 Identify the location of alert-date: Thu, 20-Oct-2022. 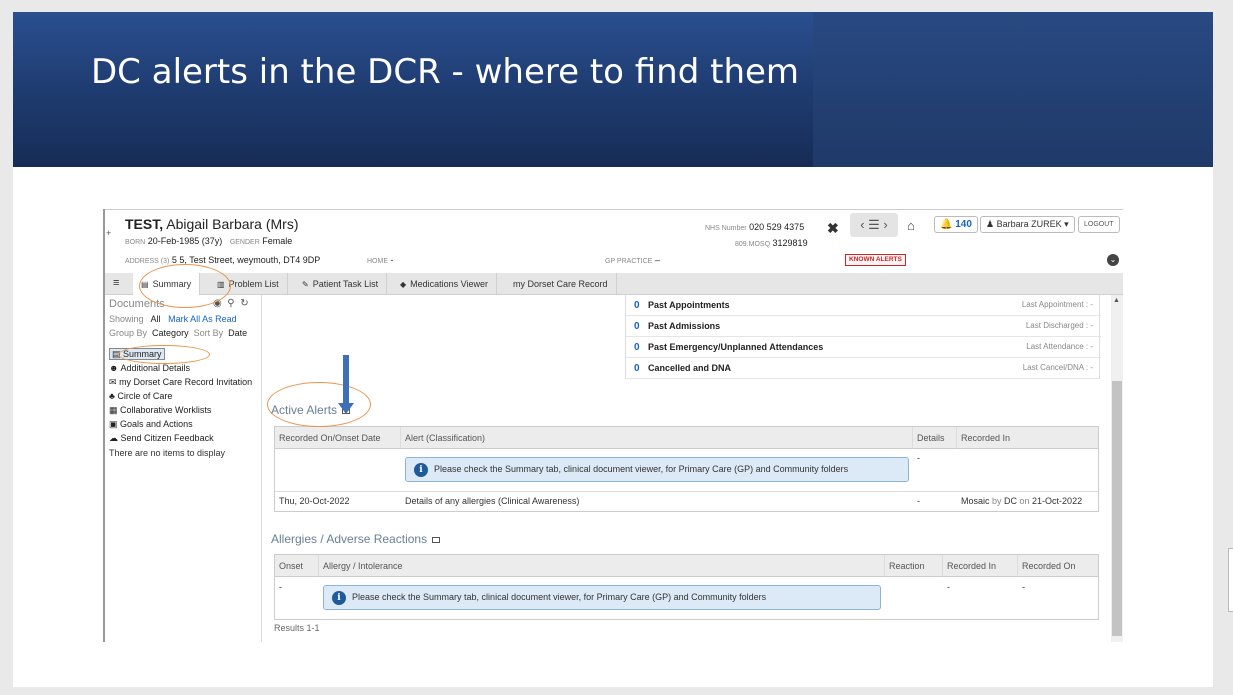
(314, 501).